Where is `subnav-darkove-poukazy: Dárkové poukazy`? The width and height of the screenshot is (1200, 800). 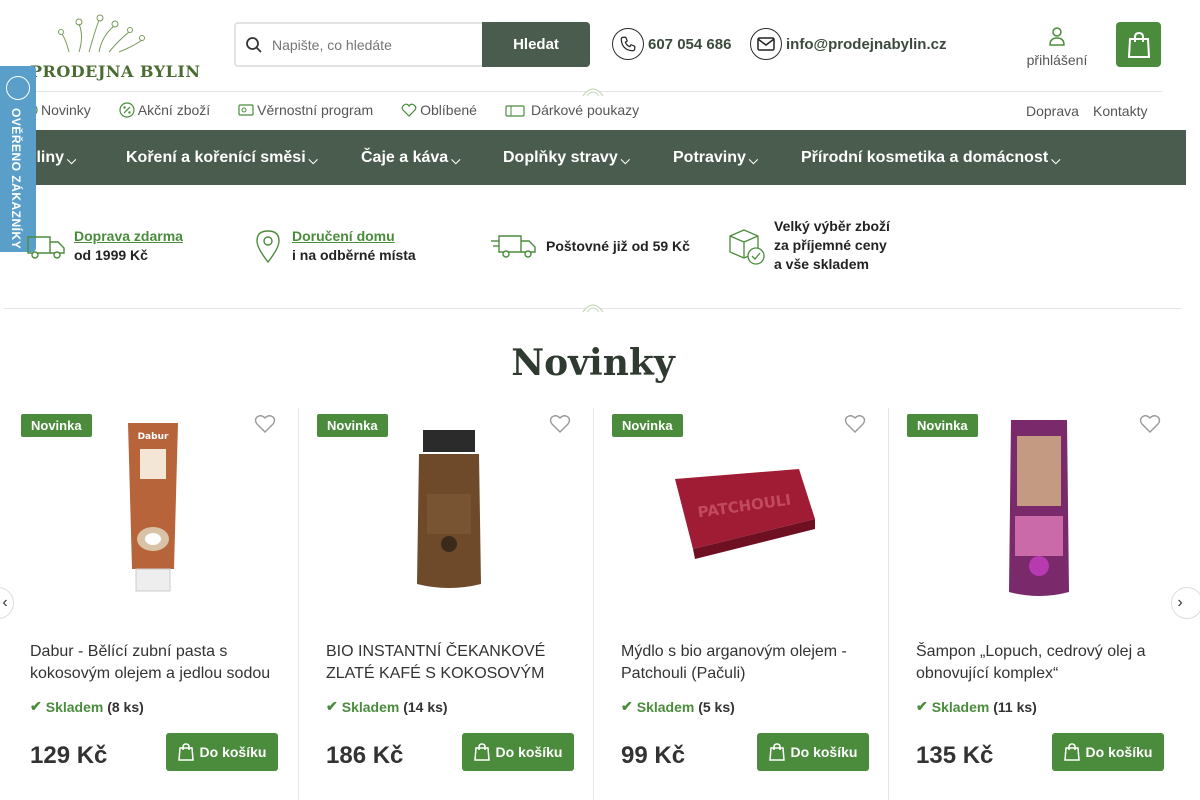
subnav-darkove-poukazy: Dárkové poukazy is located at coordinates (572, 110).